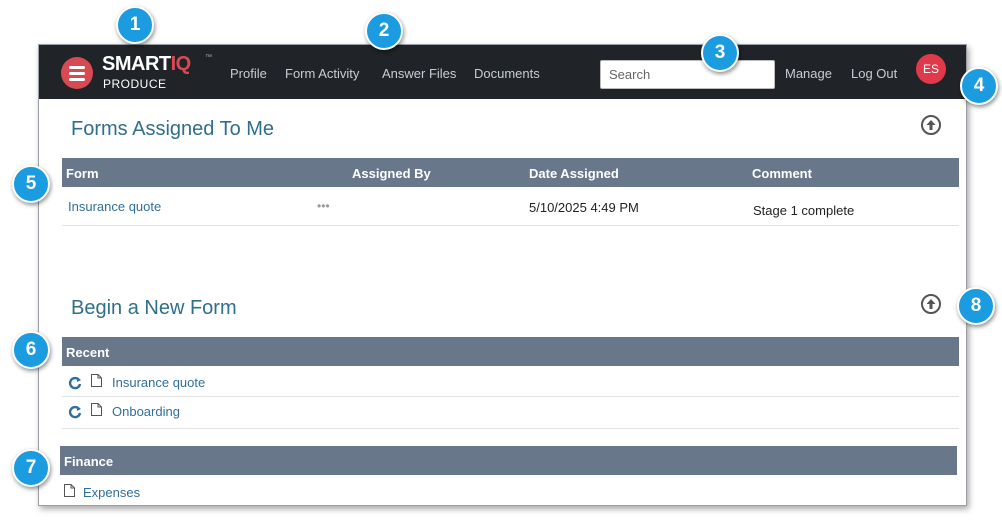 Image resolution: width=1002 pixels, height=523 pixels. Describe the element at coordinates (135, 84) in the screenshot. I see `brand-subtitle: PRODUCE` at that location.